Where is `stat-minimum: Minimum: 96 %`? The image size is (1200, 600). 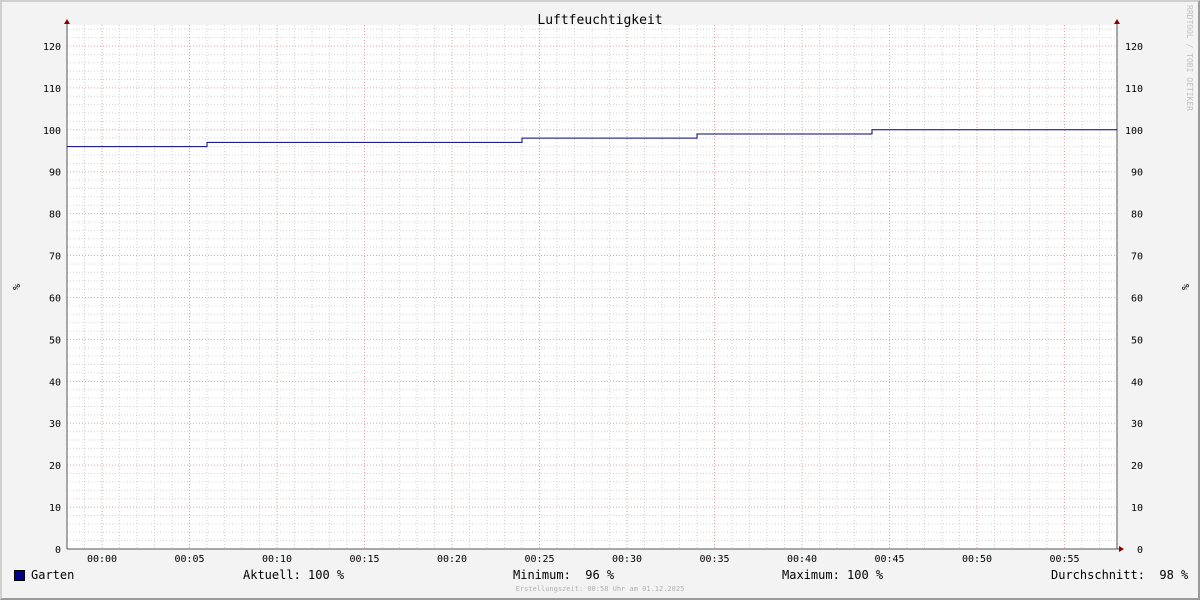
stat-minimum: Minimum: 96 % is located at coordinates (564, 575).